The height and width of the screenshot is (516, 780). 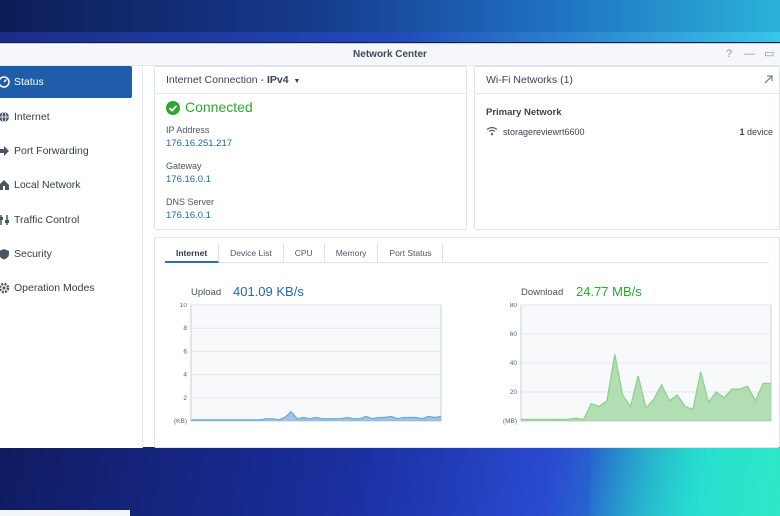 I want to click on dns-server-value: 176.16.0.1, so click(x=188, y=215).